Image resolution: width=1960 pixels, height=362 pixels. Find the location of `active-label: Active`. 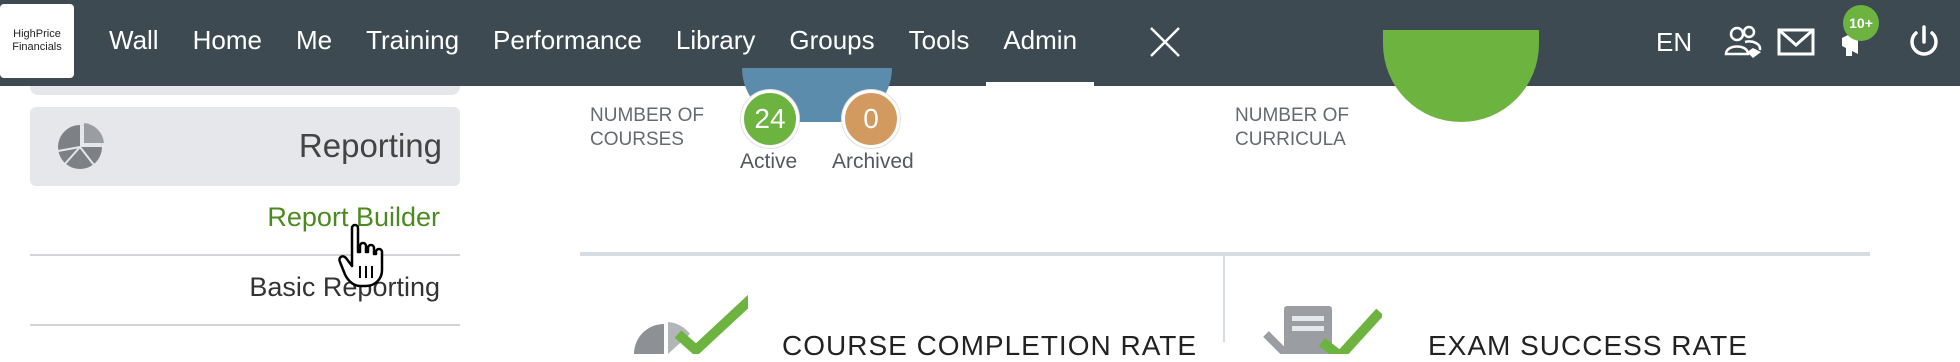

active-label: Active is located at coordinates (769, 161).